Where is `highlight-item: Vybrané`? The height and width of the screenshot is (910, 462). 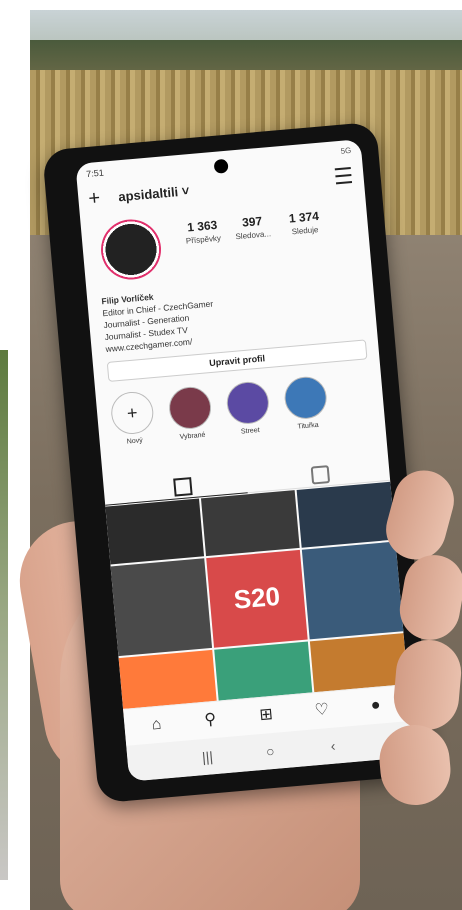 highlight-item: Vybrané is located at coordinates (190, 413).